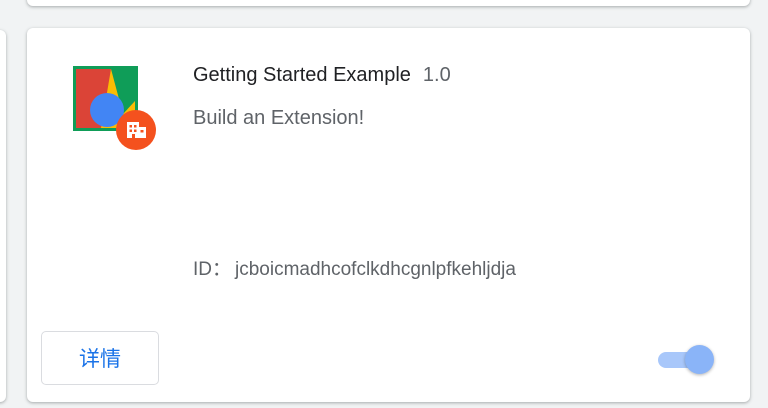  I want to click on enable-toggle, so click(687, 360).